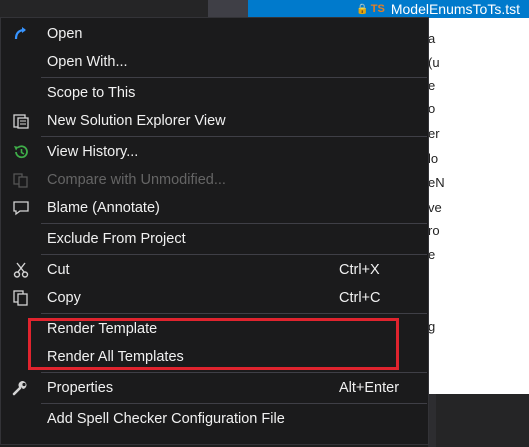  What do you see at coordinates (433, 158) in the screenshot?
I see `editor-text-fragment: lo` at bounding box center [433, 158].